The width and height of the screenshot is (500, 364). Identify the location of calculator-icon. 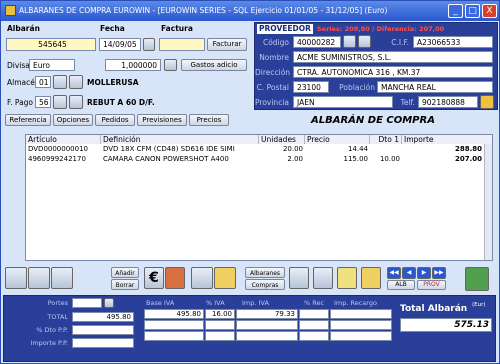
(202, 278).